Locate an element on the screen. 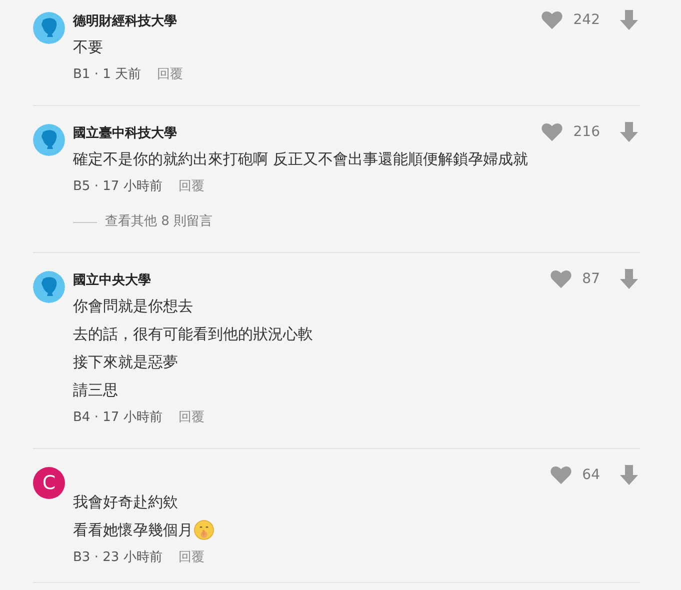 This screenshot has width=681, height=590. comment-text: 我會好奇赴約欸 is located at coordinates (126, 502).